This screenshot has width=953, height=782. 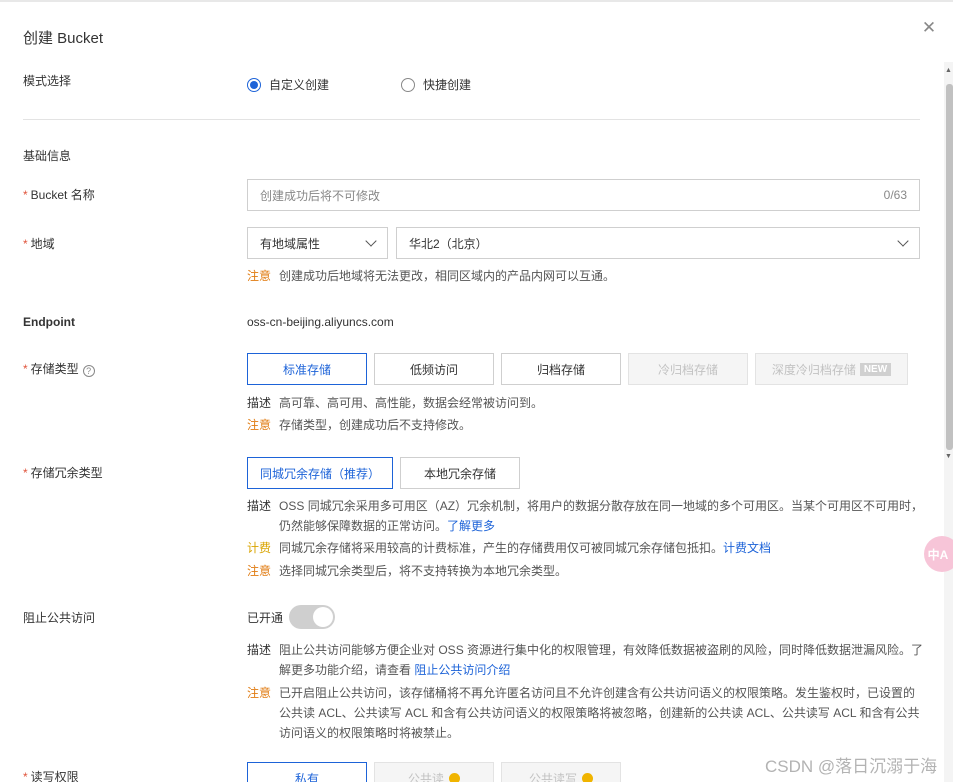 I want to click on radio-label: 快捷创建, so click(x=447, y=85).